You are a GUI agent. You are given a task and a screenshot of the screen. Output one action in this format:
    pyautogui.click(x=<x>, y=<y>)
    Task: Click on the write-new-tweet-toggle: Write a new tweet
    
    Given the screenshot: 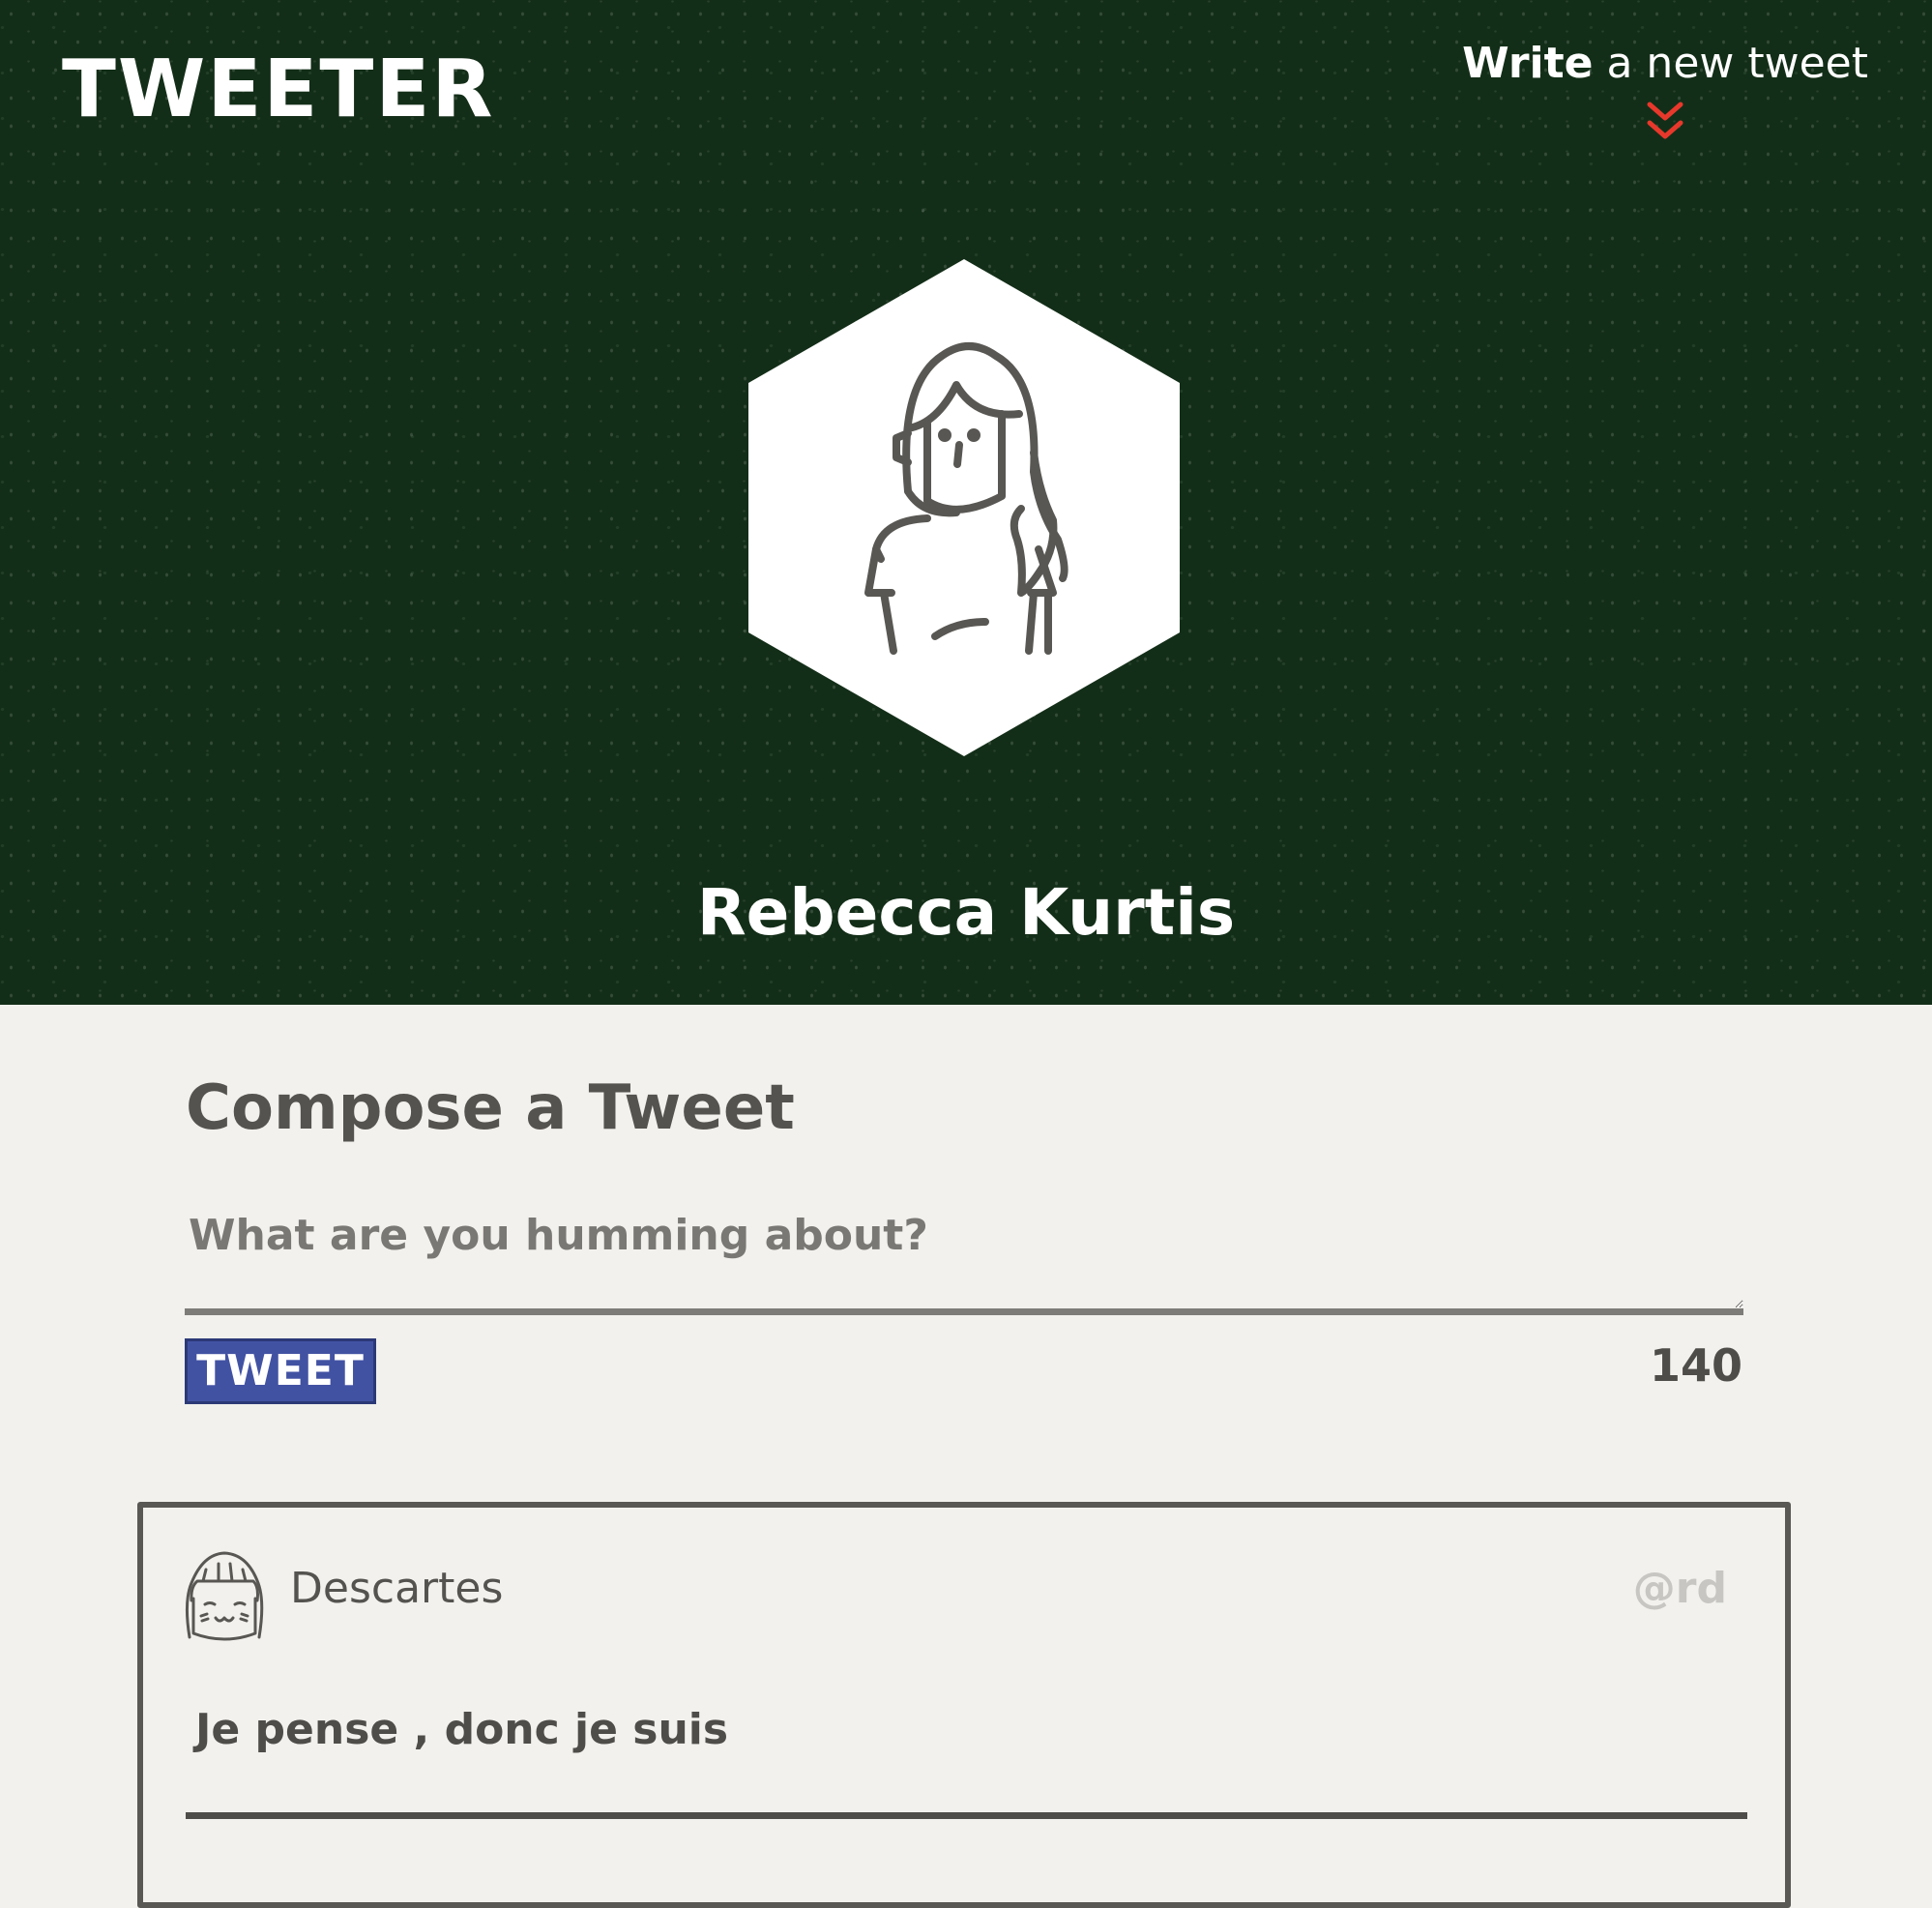 What is the action you would take?
    pyautogui.click(x=1665, y=91)
    